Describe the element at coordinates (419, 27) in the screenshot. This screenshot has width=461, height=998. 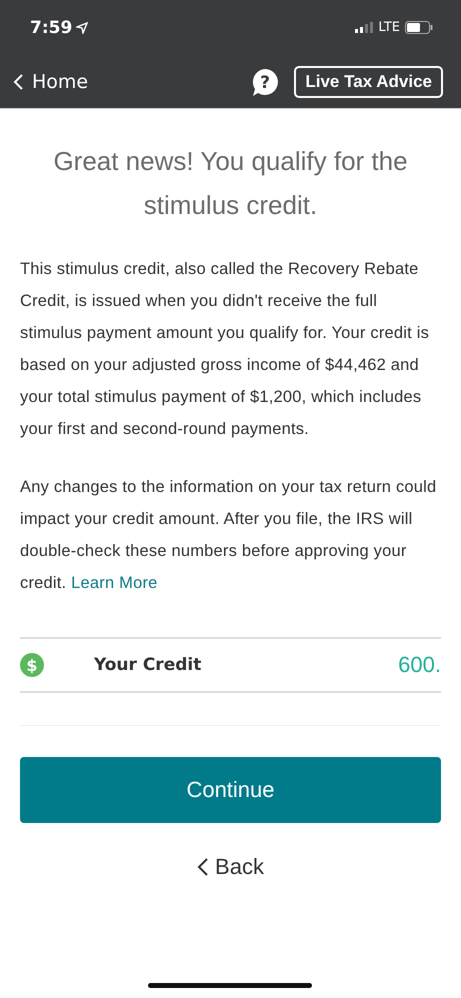
I see `battery-icon` at that location.